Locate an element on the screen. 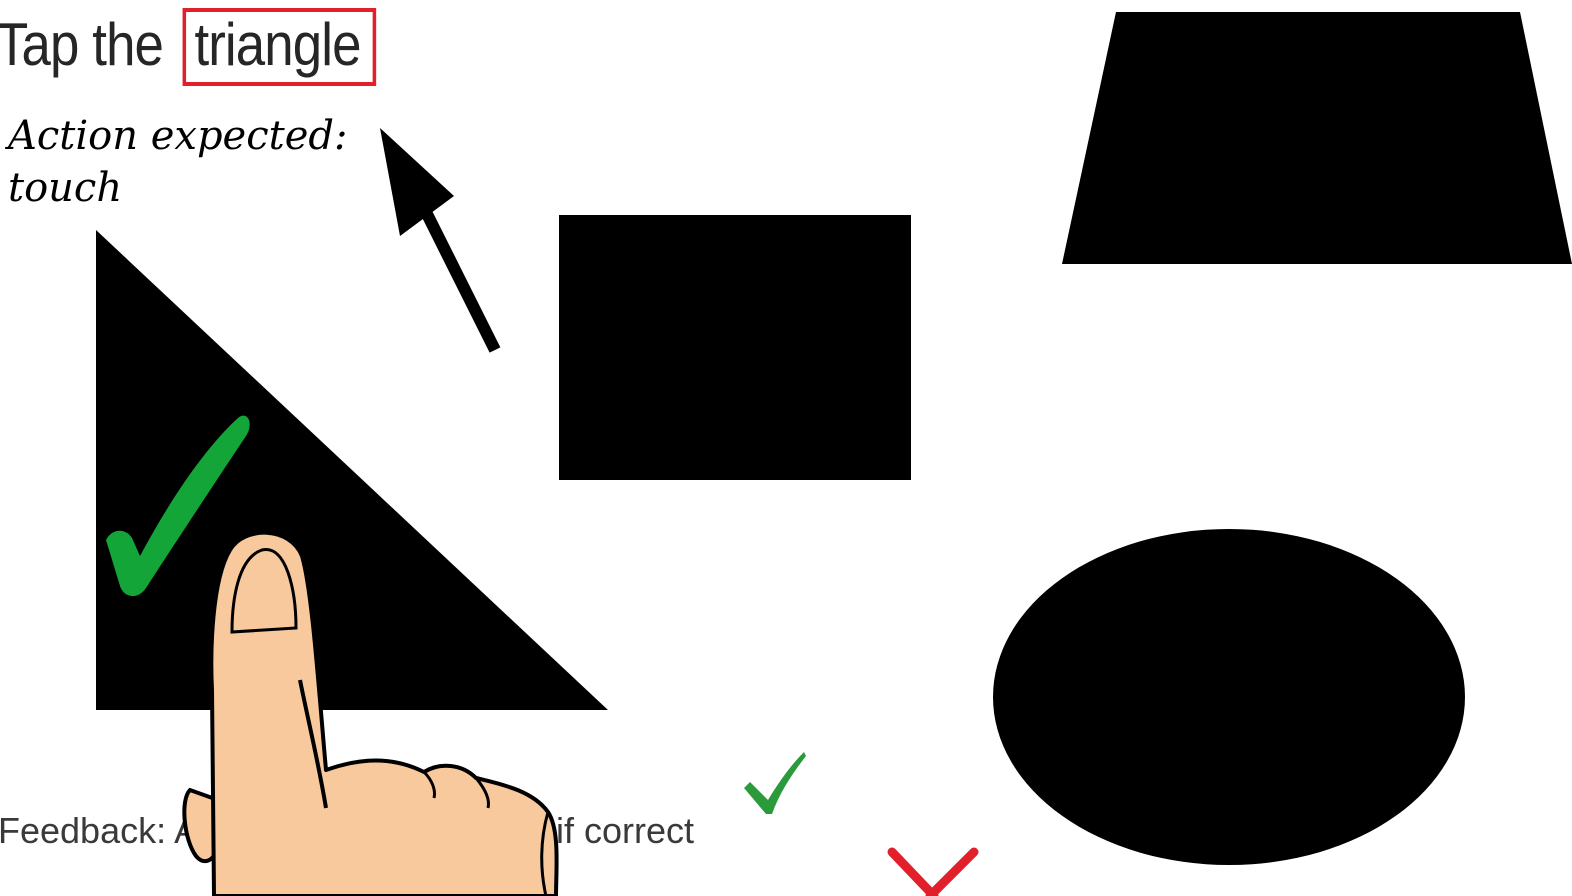 This screenshot has width=1572, height=896. feedback-text-start: Feedback: A is located at coordinates (99, 830).